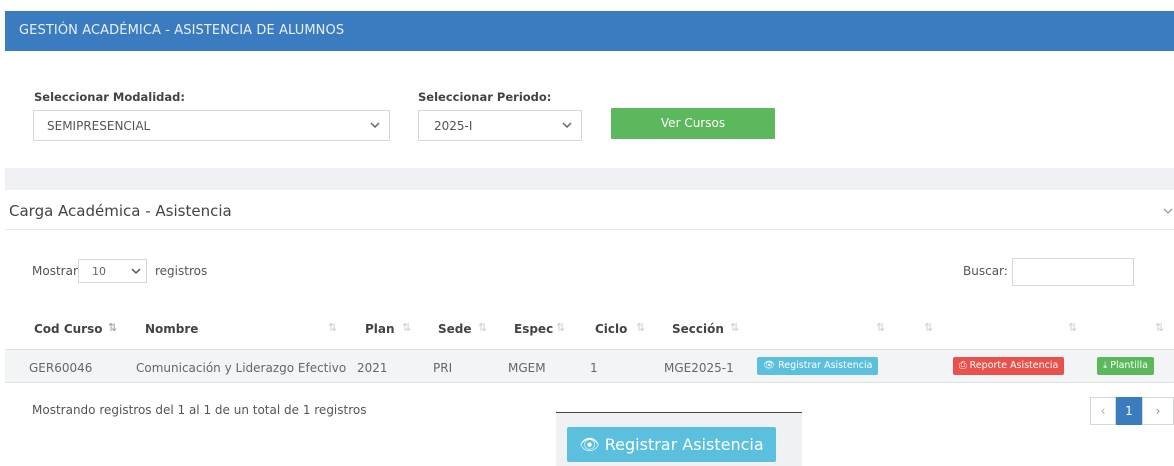  I want to click on column-header-plan: Plan, so click(380, 329).